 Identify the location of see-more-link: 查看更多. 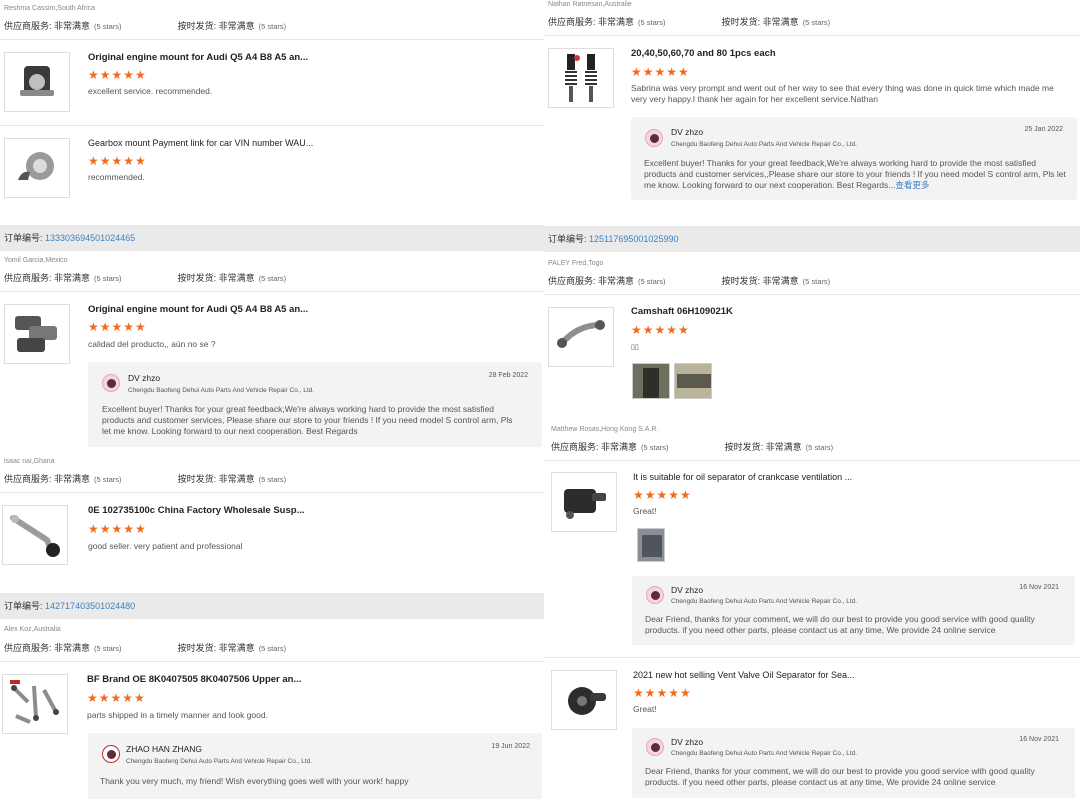
(912, 185).